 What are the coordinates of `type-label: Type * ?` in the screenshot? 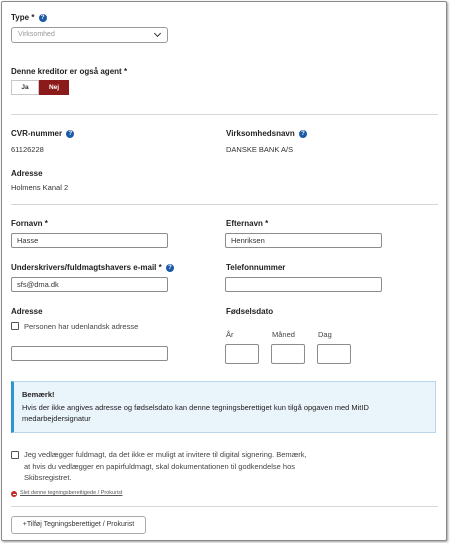 It's located at (29, 17).